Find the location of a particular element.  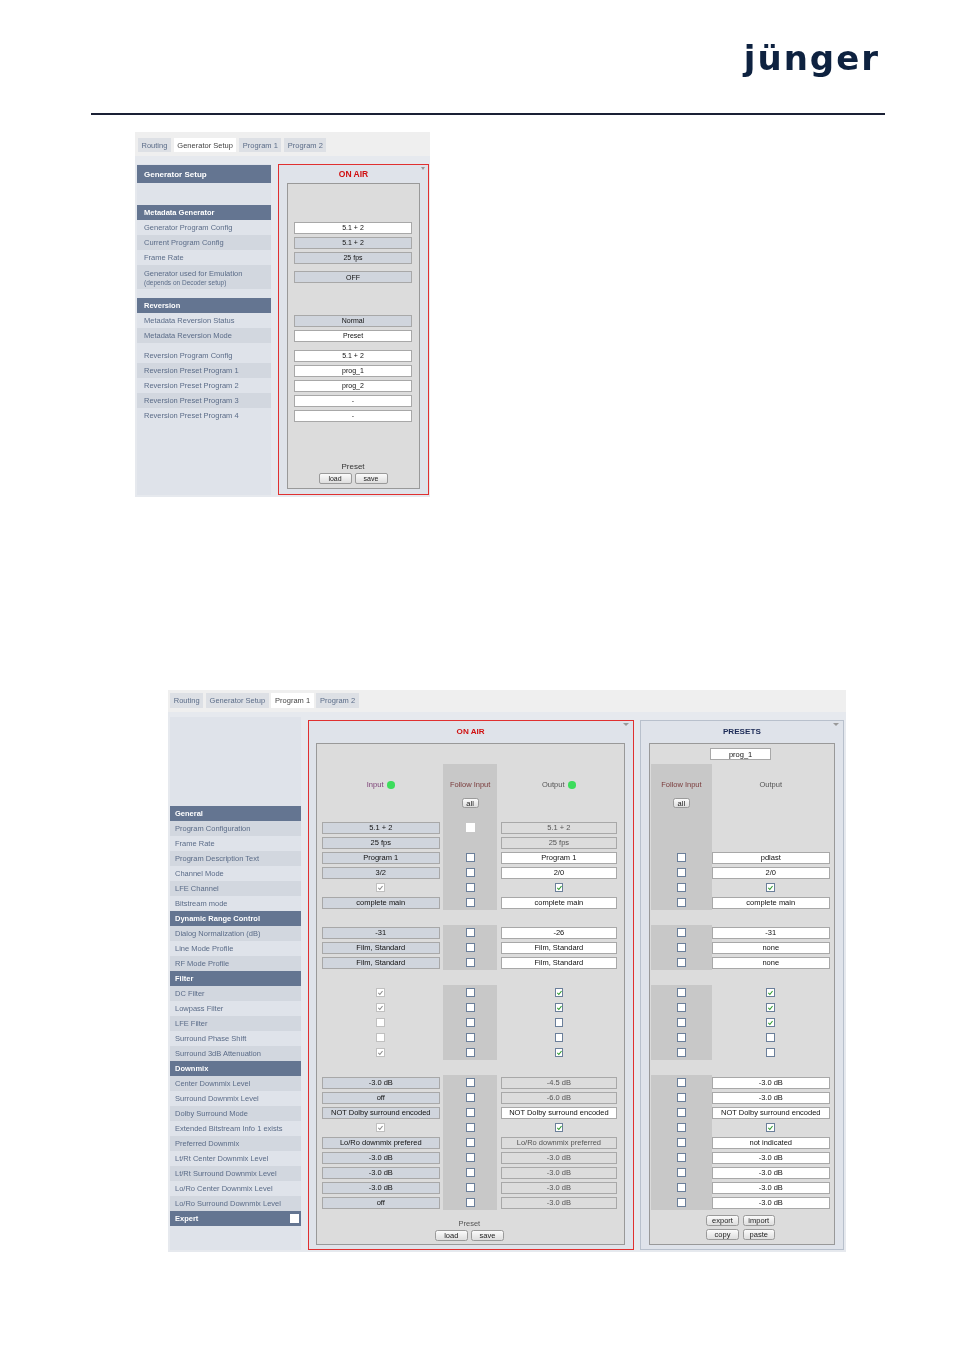

value-field: 3/2 is located at coordinates (381, 872).